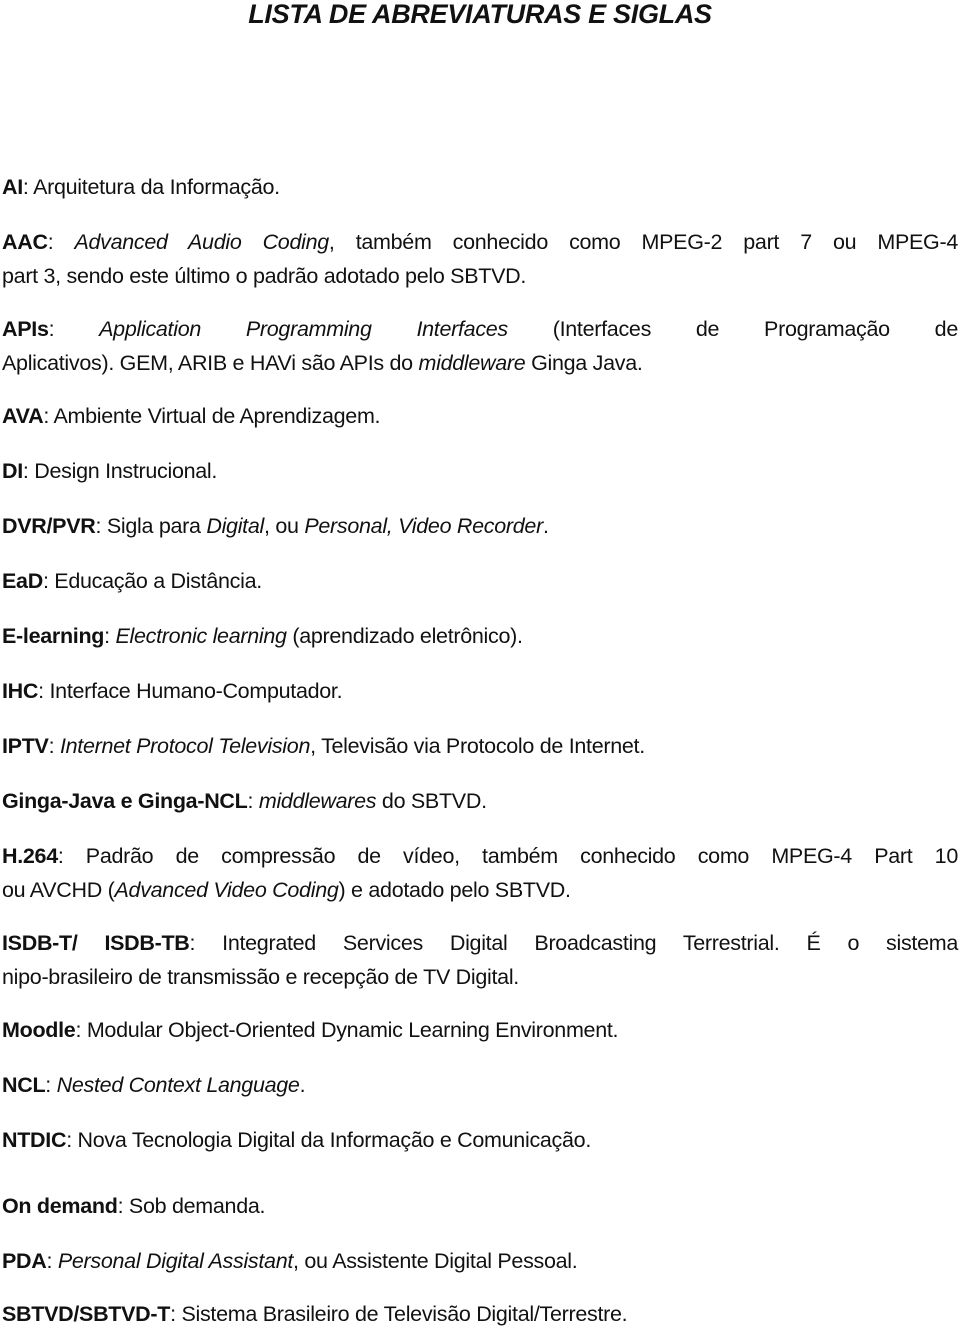 The width and height of the screenshot is (960, 1333). What do you see at coordinates (34, 1140) in the screenshot?
I see `entry-term: NTDIC` at bounding box center [34, 1140].